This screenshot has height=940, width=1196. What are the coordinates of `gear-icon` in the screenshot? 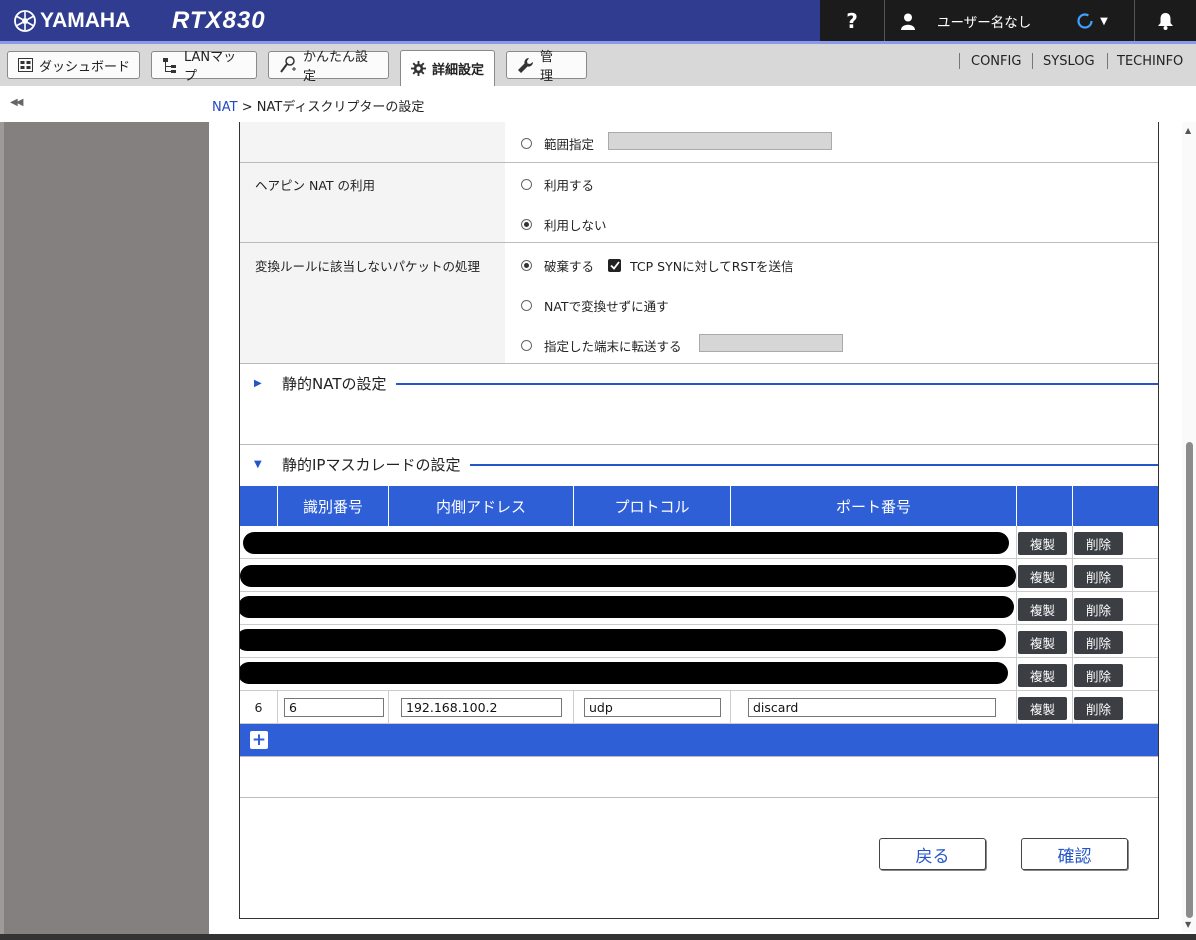 It's located at (418, 68).